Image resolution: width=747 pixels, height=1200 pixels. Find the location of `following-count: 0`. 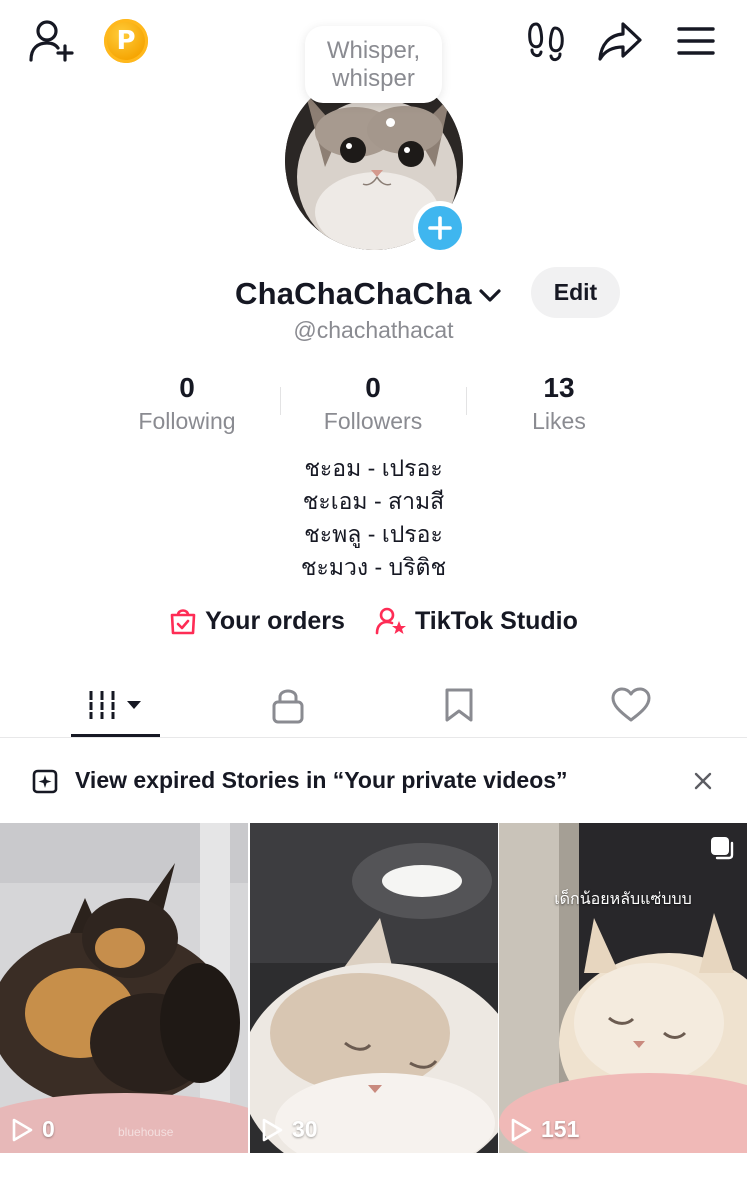

following-count: 0 is located at coordinates (187, 387).